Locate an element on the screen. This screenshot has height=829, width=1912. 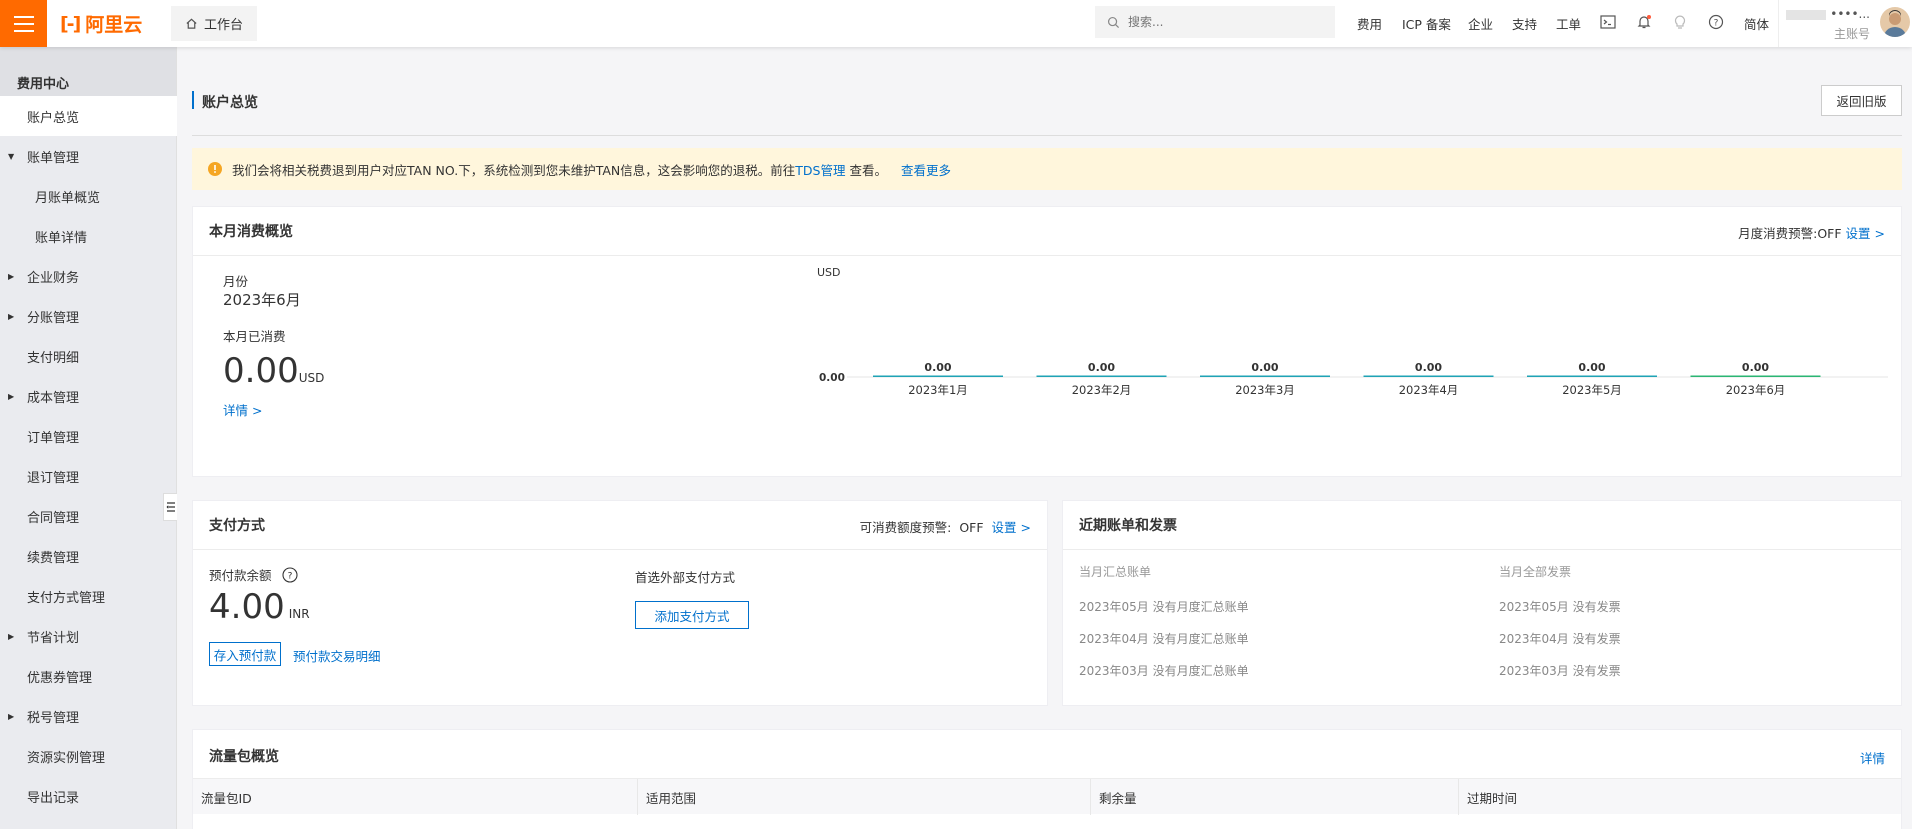
list-item: 2023年03月 没有月度汇总账单 is located at coordinates (1164, 671).